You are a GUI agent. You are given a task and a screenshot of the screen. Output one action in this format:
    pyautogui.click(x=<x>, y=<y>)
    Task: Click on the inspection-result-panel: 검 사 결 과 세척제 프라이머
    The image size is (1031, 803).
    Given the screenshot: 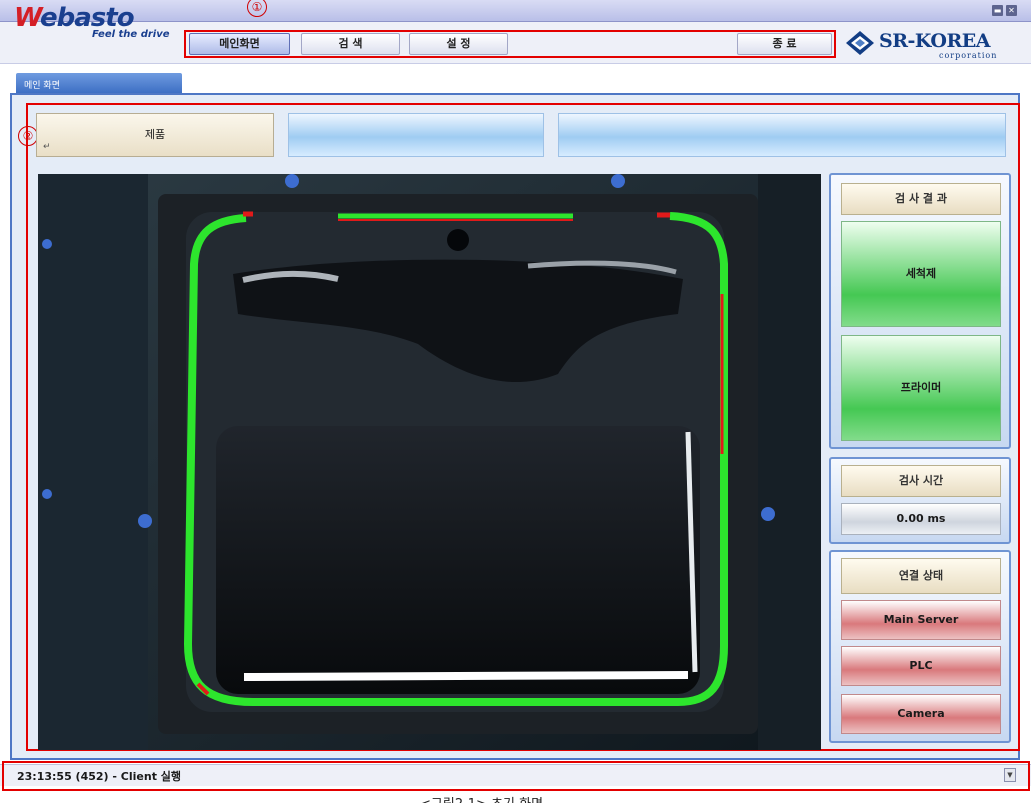 What is the action you would take?
    pyautogui.click(x=920, y=311)
    